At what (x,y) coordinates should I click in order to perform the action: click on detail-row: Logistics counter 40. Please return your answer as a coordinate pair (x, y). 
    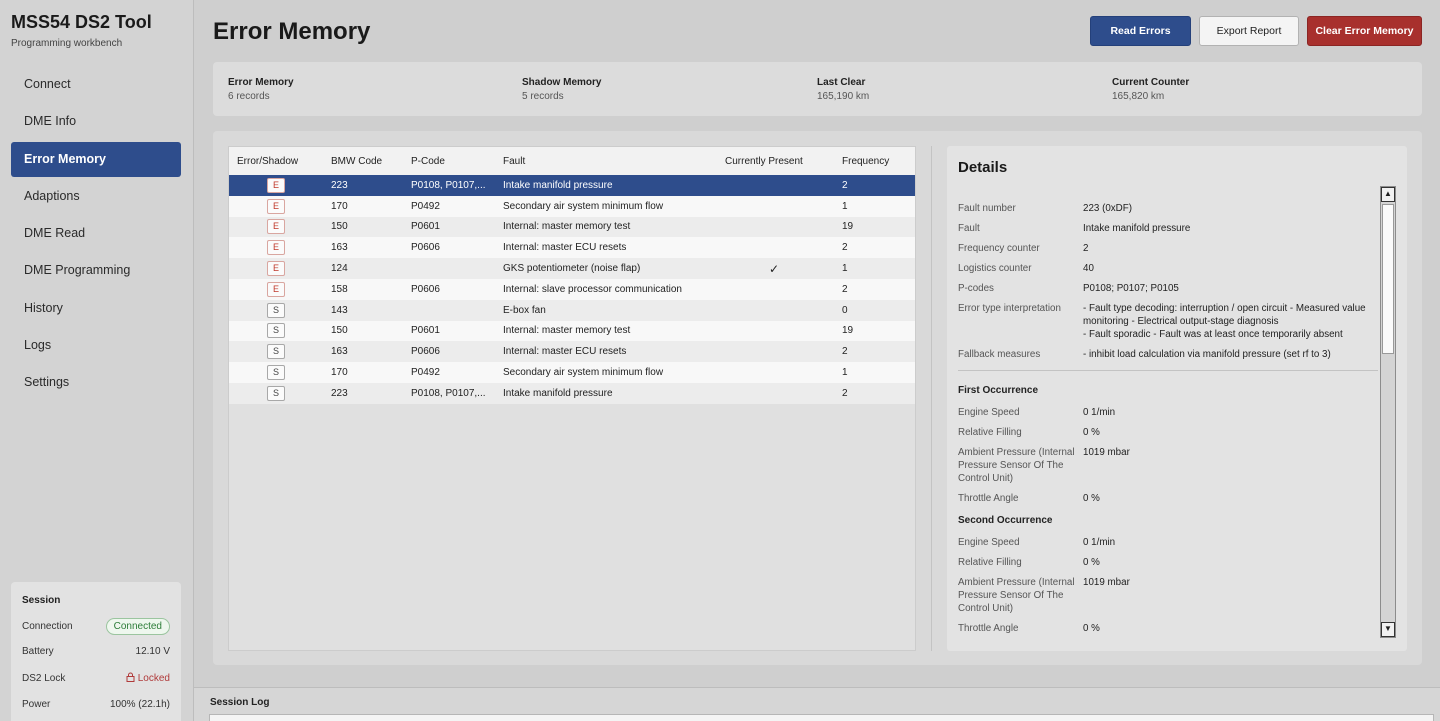
    Looking at the image, I should click on (1168, 268).